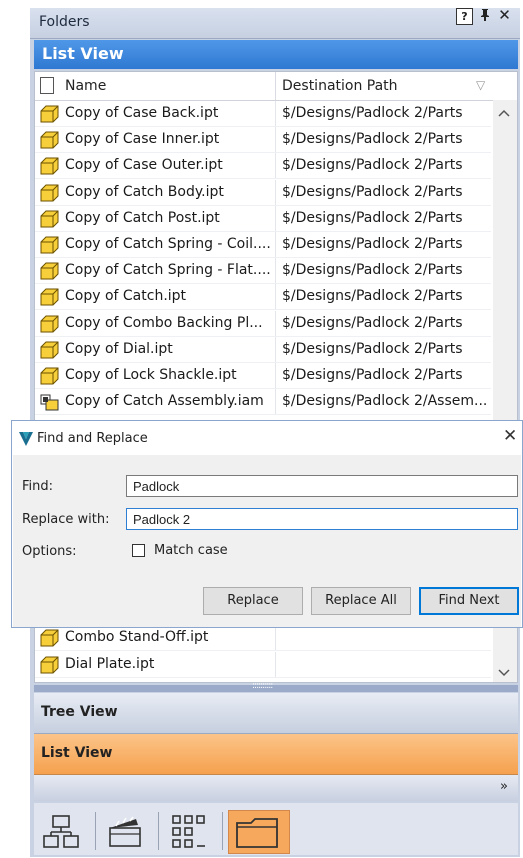 The height and width of the screenshot is (858, 523). What do you see at coordinates (276, 788) in the screenshot?
I see `more-tabs-bar: »` at bounding box center [276, 788].